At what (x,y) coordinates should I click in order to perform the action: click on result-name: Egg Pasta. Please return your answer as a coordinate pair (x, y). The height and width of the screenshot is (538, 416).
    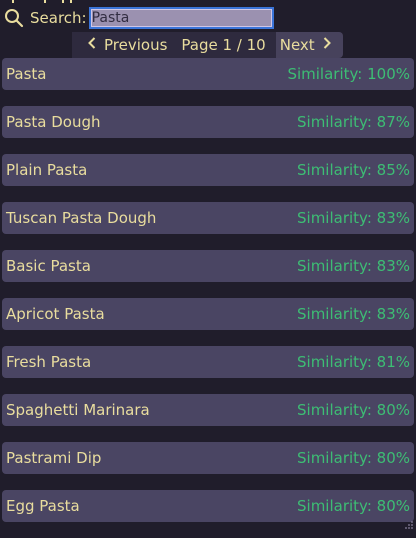
    Looking at the image, I should click on (43, 506).